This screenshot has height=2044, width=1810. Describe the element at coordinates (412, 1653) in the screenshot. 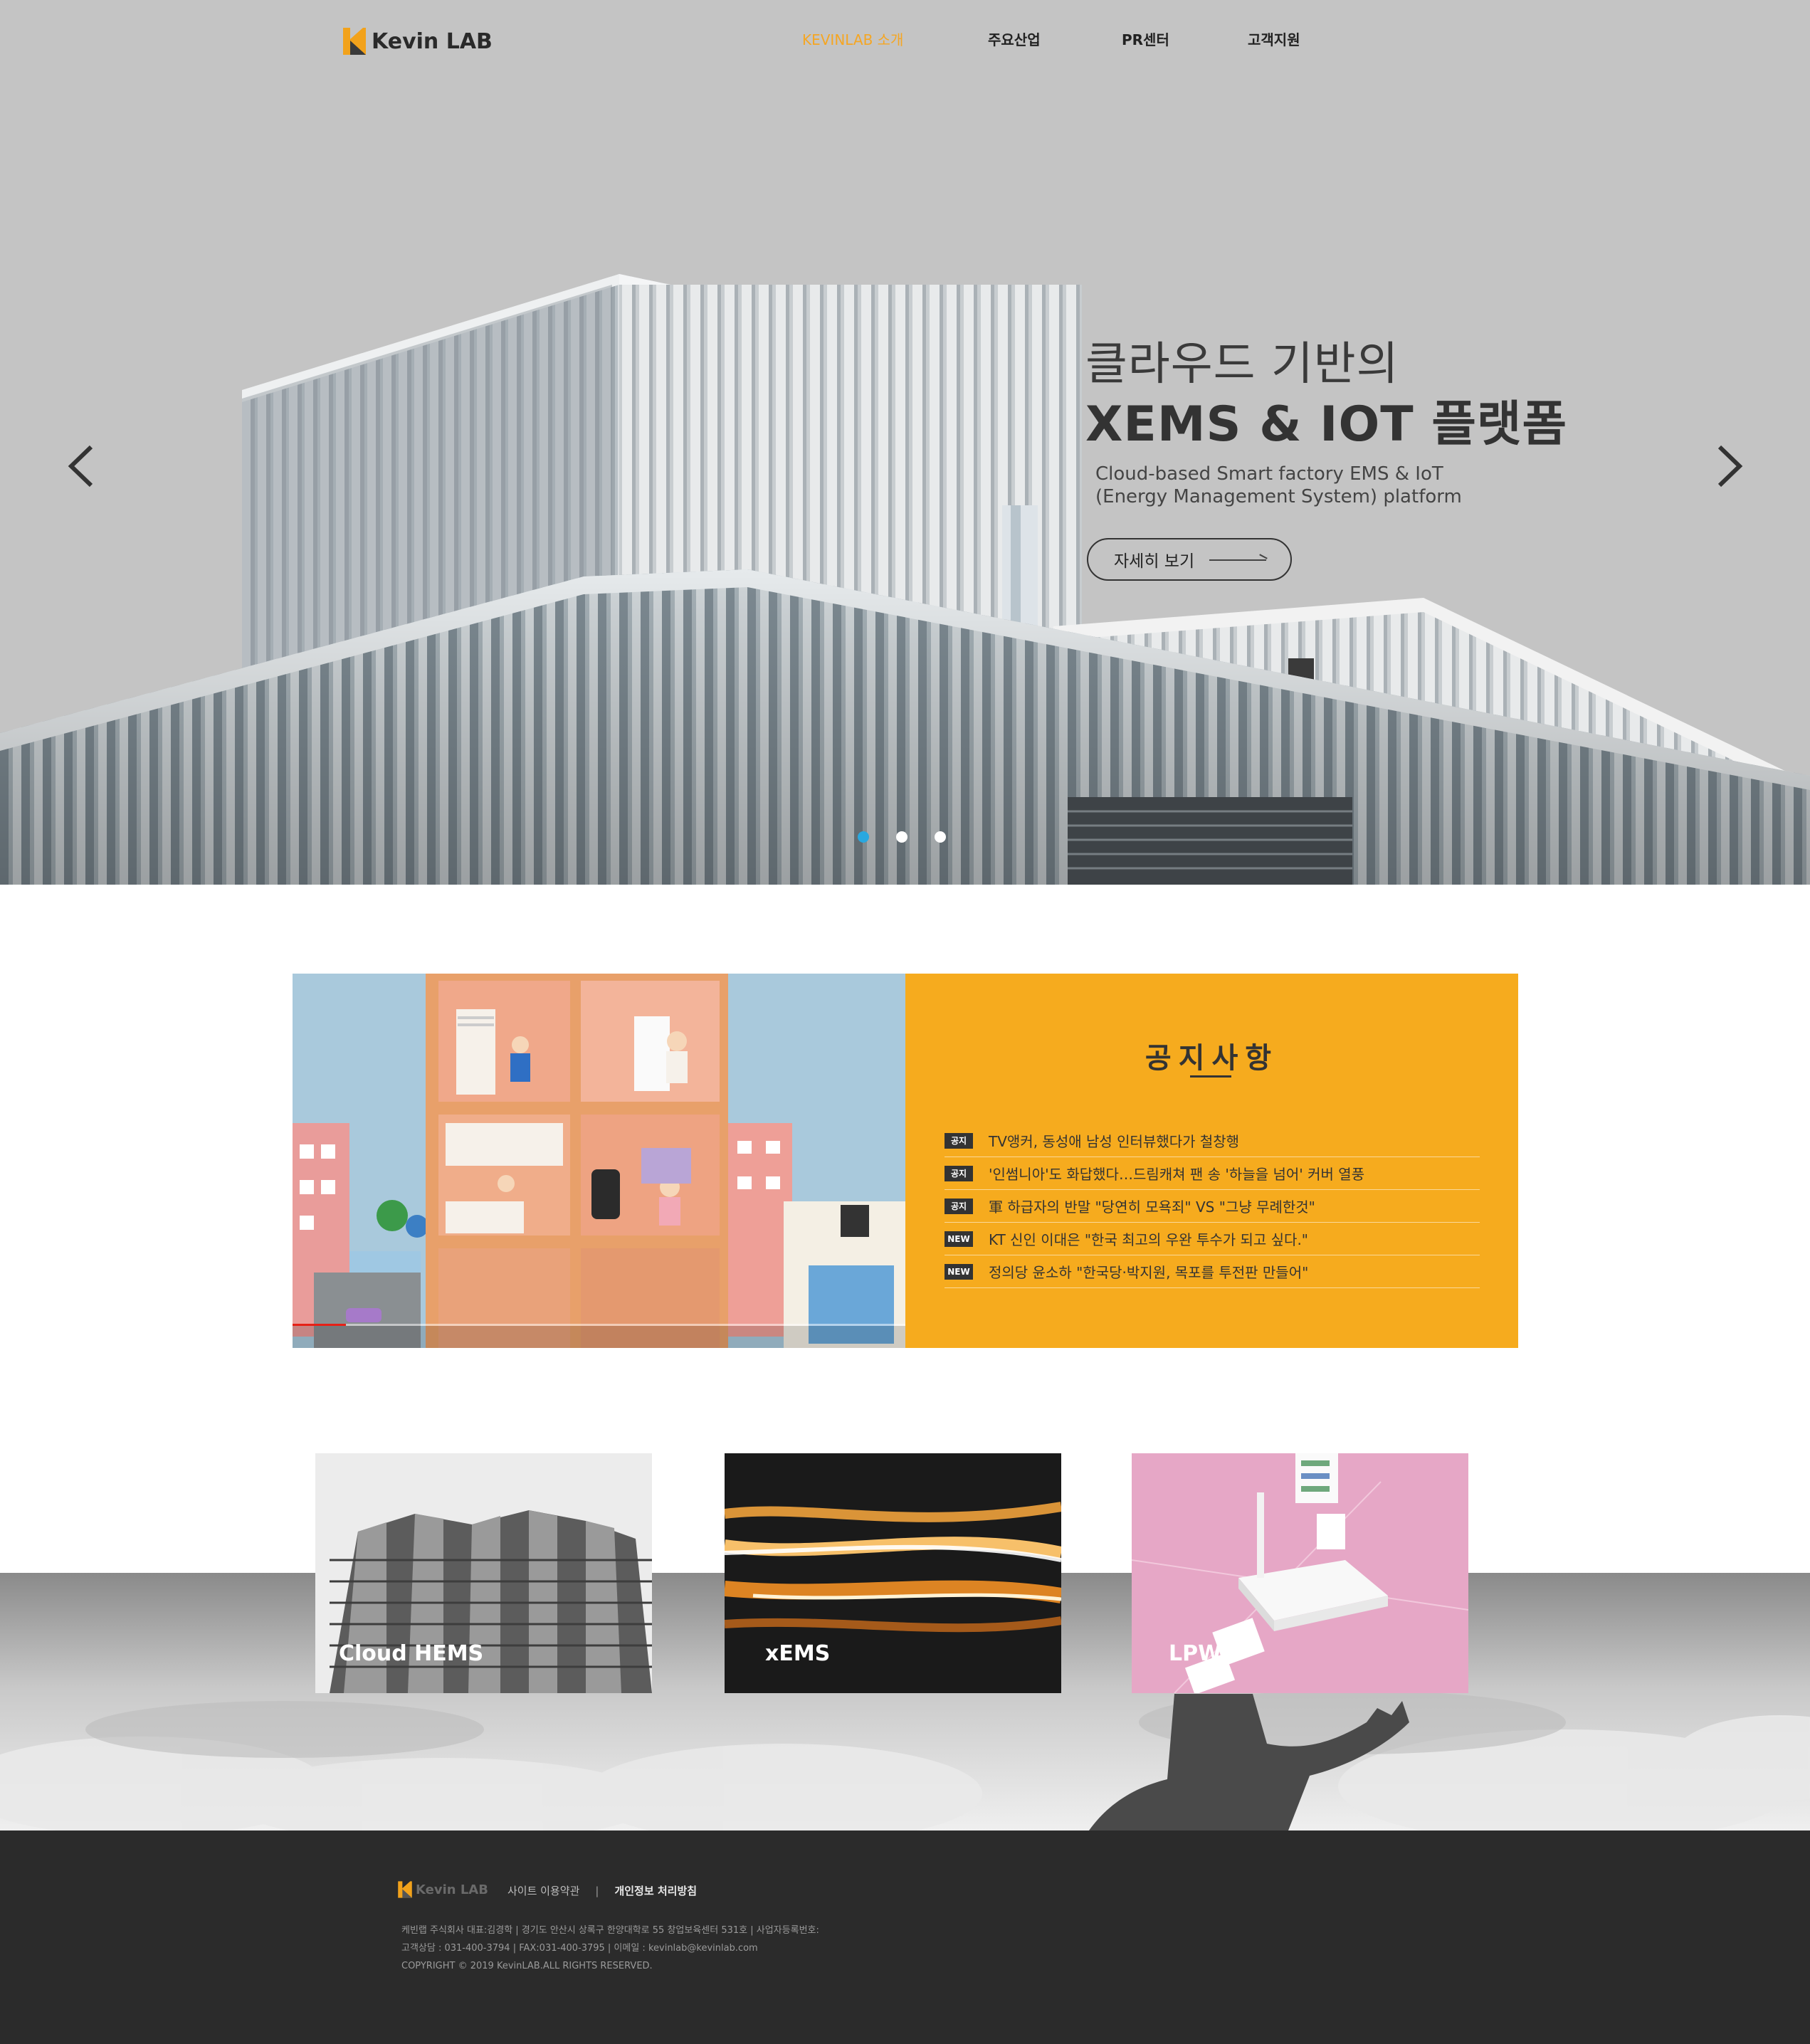

I see `business-card-label: Cloud HEMS` at that location.